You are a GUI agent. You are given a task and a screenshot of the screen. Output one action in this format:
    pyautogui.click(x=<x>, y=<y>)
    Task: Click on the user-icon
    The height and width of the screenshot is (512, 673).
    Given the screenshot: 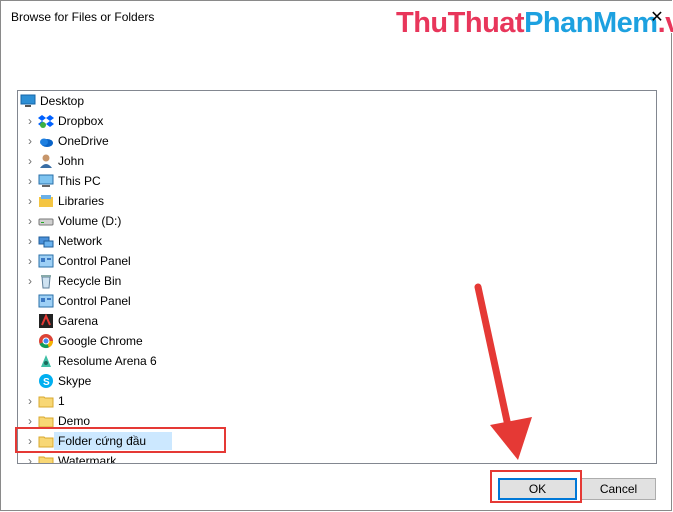 What is the action you would take?
    pyautogui.click(x=46, y=161)
    